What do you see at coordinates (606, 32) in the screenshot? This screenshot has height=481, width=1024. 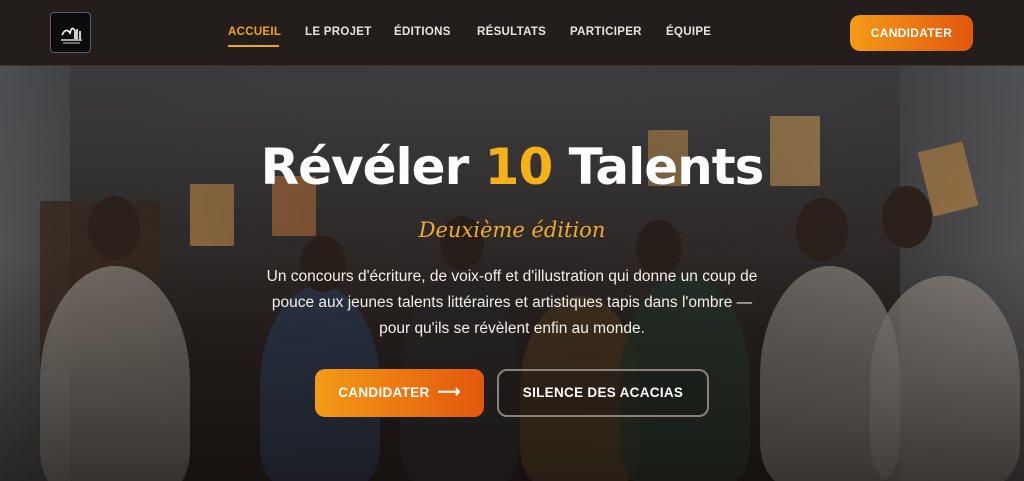 I see `nav-item-participer: PARTICIPER` at bounding box center [606, 32].